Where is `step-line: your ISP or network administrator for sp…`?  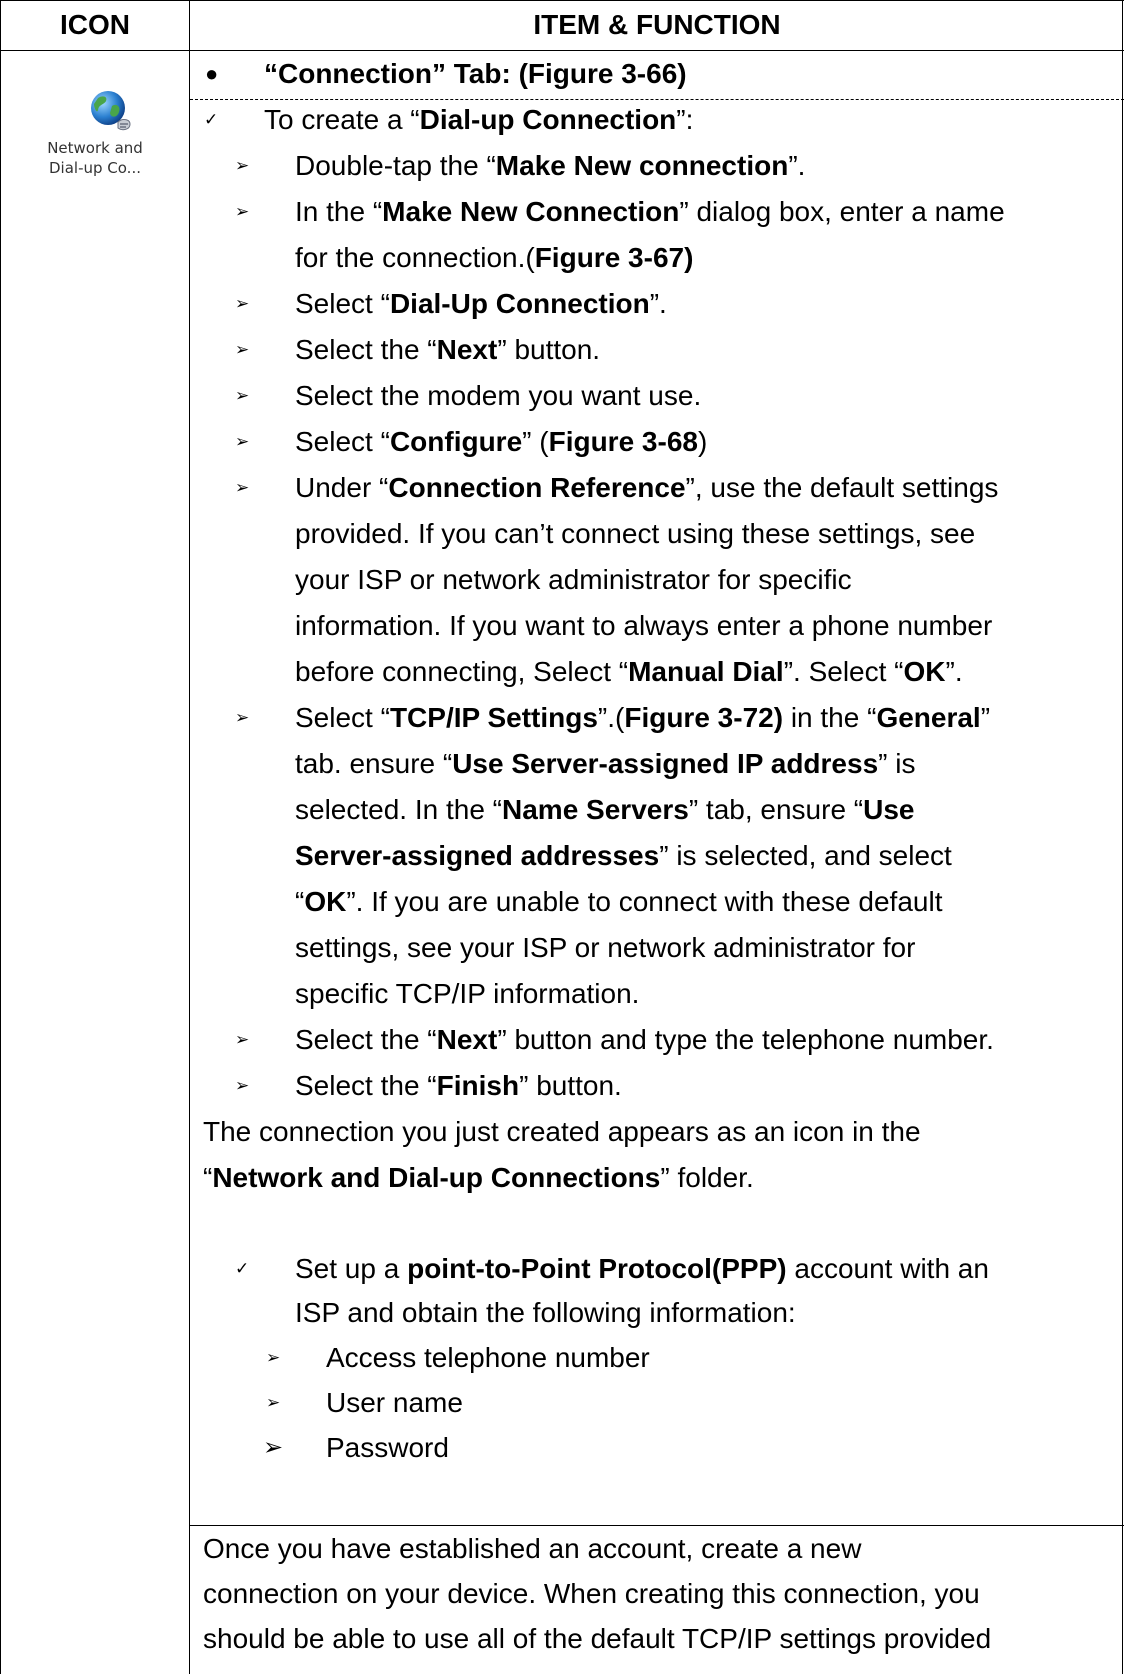 step-line: your ISP or network administrator for sp… is located at coordinates (573, 579).